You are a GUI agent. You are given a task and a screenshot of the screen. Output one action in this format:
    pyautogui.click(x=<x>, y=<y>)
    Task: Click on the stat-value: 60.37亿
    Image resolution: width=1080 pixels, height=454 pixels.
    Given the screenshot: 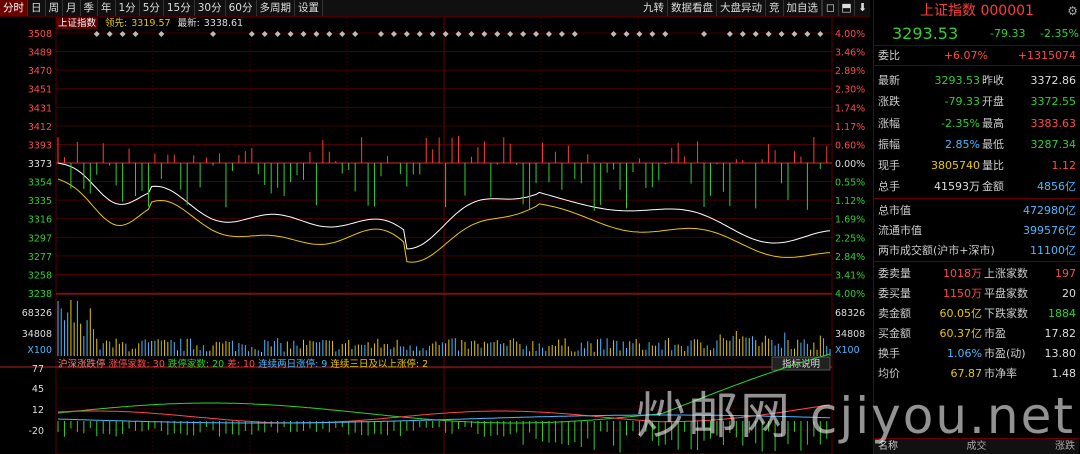 What is the action you would take?
    pyautogui.click(x=961, y=333)
    